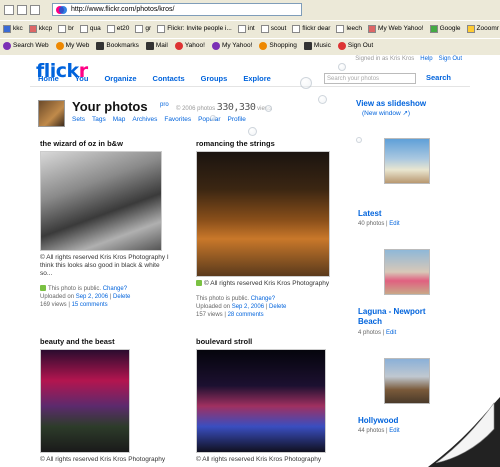 The height and width of the screenshot is (467, 500). What do you see at coordinates (81, 143) in the screenshot?
I see `photo-title: the wizard of oz in b&w` at bounding box center [81, 143].